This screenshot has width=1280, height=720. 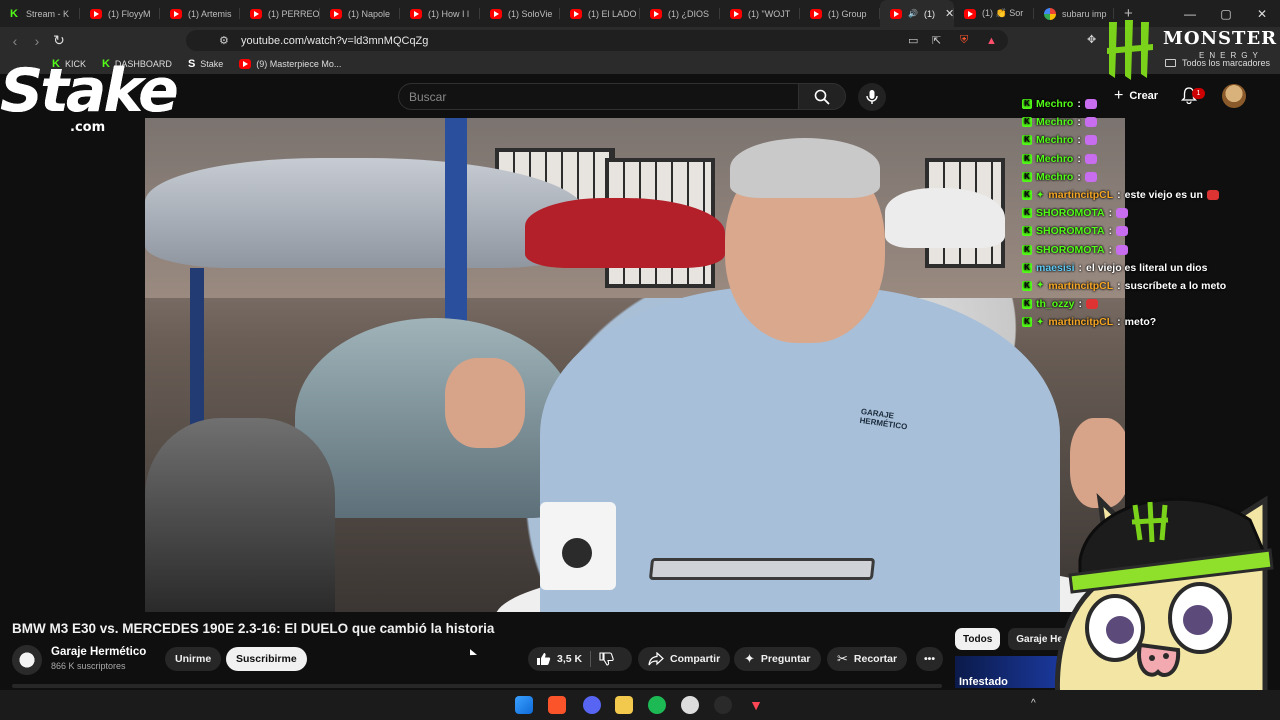 What do you see at coordinates (598, 96) in the screenshot?
I see `search-input: Buscar` at bounding box center [598, 96].